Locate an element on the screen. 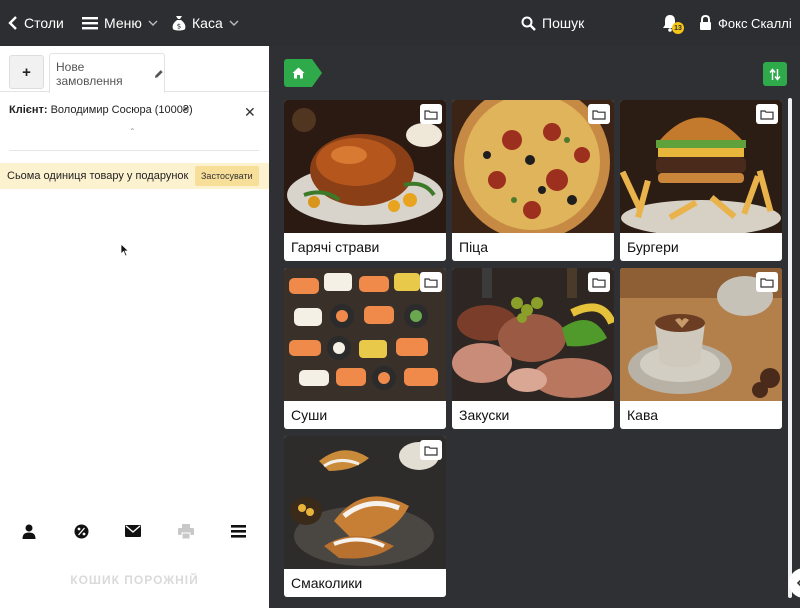  list-icon is located at coordinates (238, 531).